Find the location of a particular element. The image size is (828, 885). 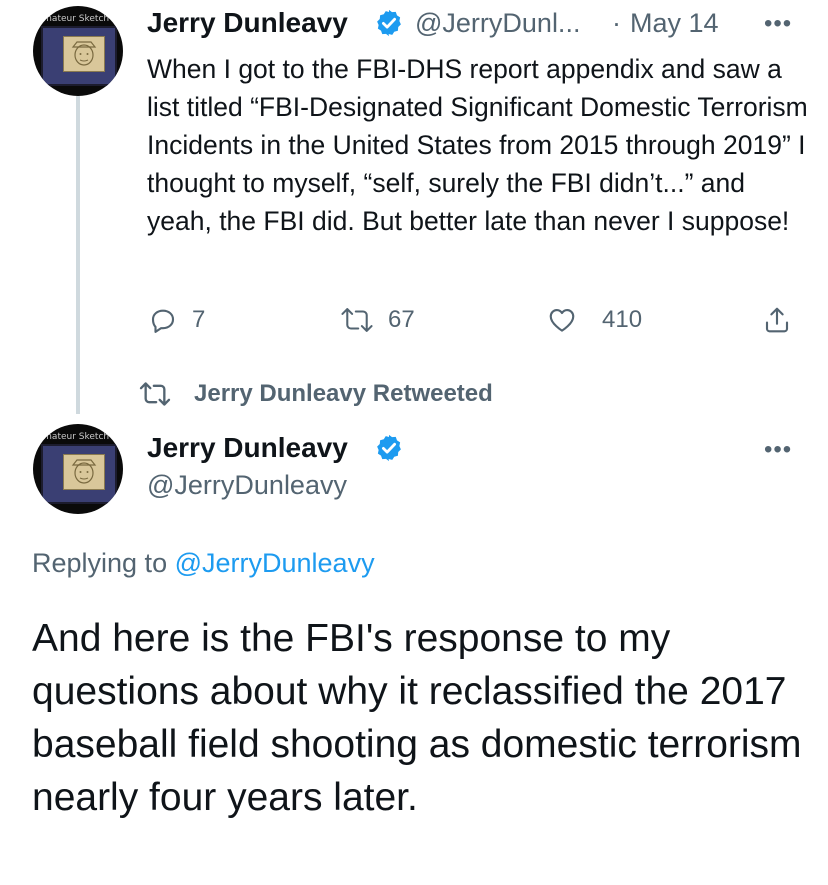

like-icon is located at coordinates (562, 320).